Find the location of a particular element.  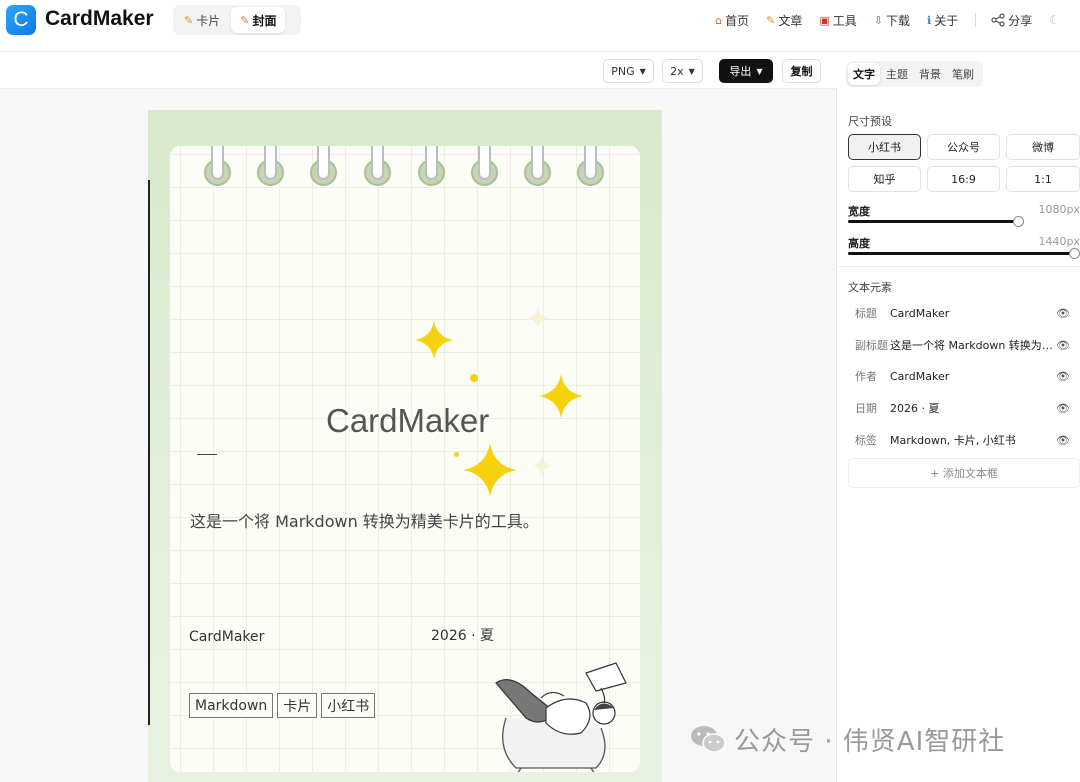

toolbox-icon: ▣ is located at coordinates (824, 20).